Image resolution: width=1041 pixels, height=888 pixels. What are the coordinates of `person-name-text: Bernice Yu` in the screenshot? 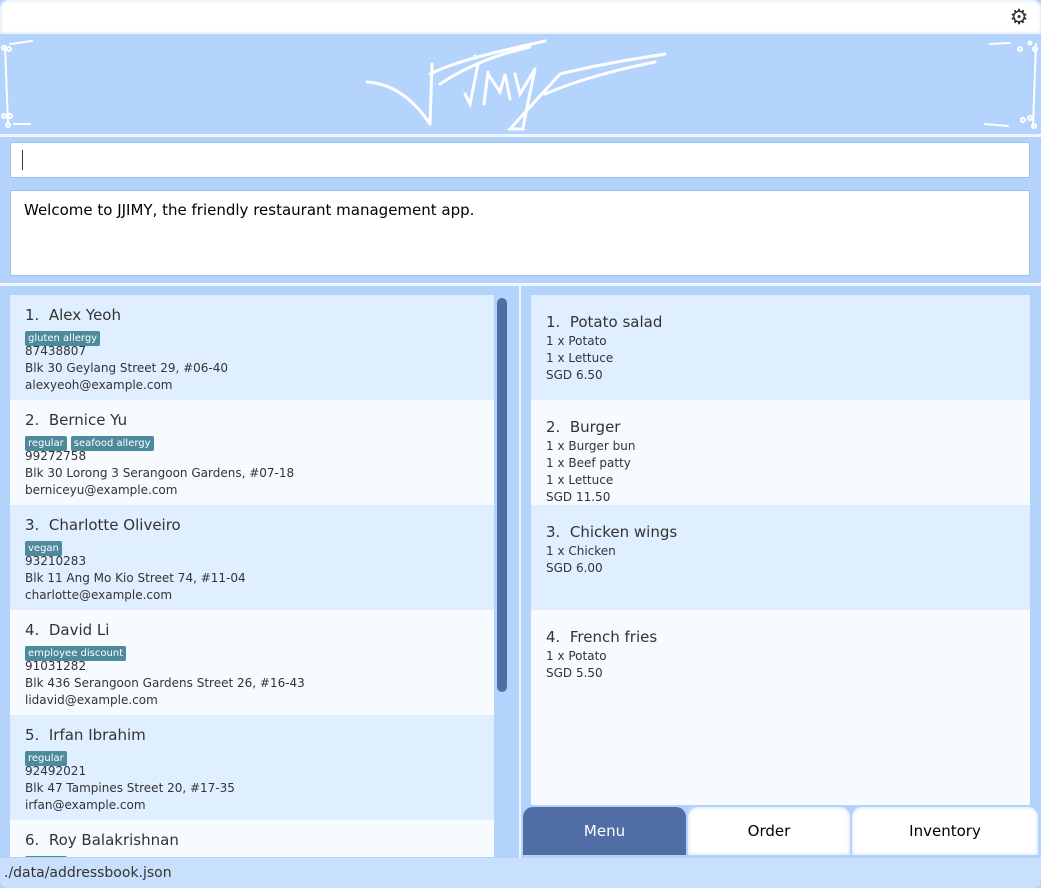 It's located at (88, 420).